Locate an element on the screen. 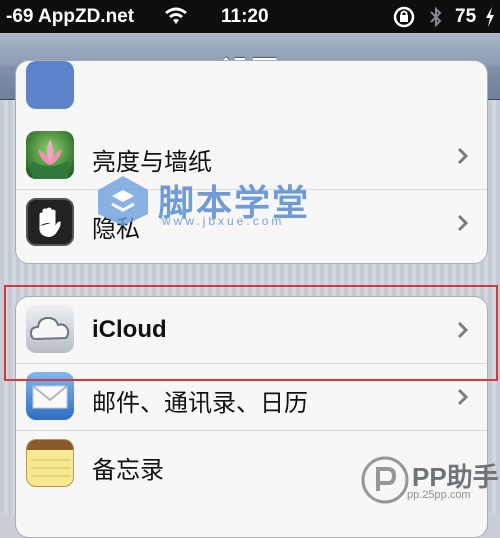 The height and width of the screenshot is (538, 500). settings-row-label: 备忘录 is located at coordinates (128, 470).